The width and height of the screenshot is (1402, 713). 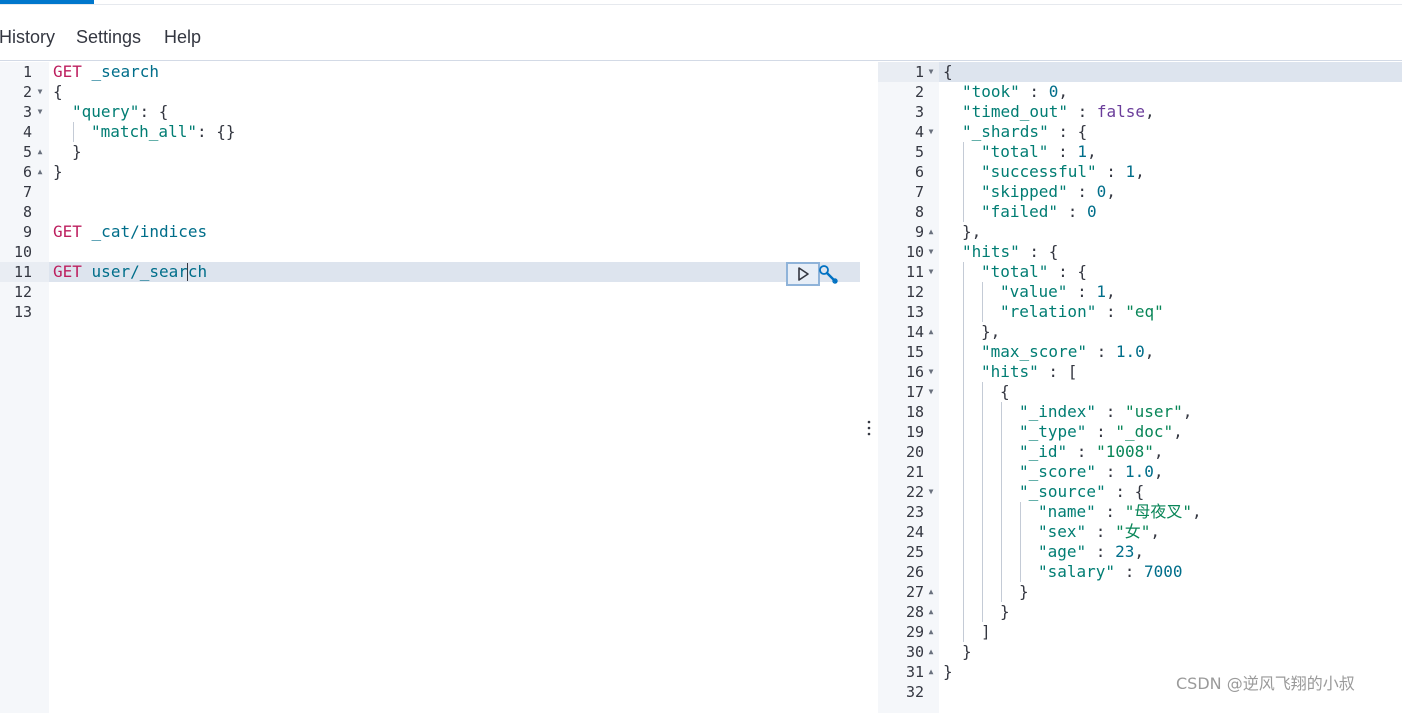 What do you see at coordinates (58, 91) in the screenshot?
I see `code-line-2: {` at bounding box center [58, 91].